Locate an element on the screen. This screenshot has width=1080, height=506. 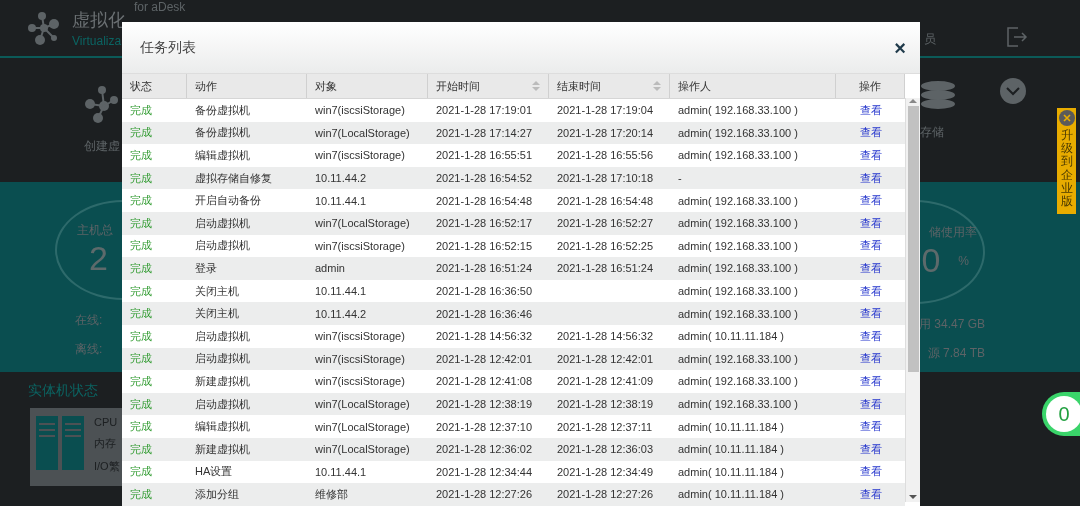
table-cell-text: 2021-1-28 16:54:52 is located at coordinates (484, 178).